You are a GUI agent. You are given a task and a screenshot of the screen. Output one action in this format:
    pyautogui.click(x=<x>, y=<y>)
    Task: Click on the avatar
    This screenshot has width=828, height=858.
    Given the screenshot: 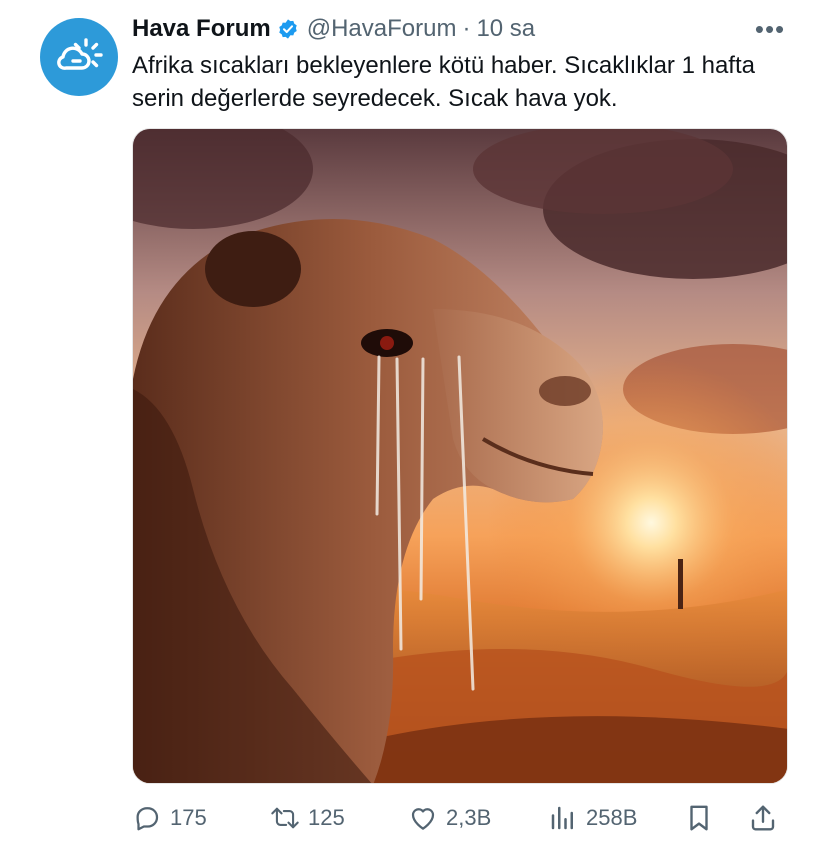 What is the action you would take?
    pyautogui.click(x=79, y=57)
    